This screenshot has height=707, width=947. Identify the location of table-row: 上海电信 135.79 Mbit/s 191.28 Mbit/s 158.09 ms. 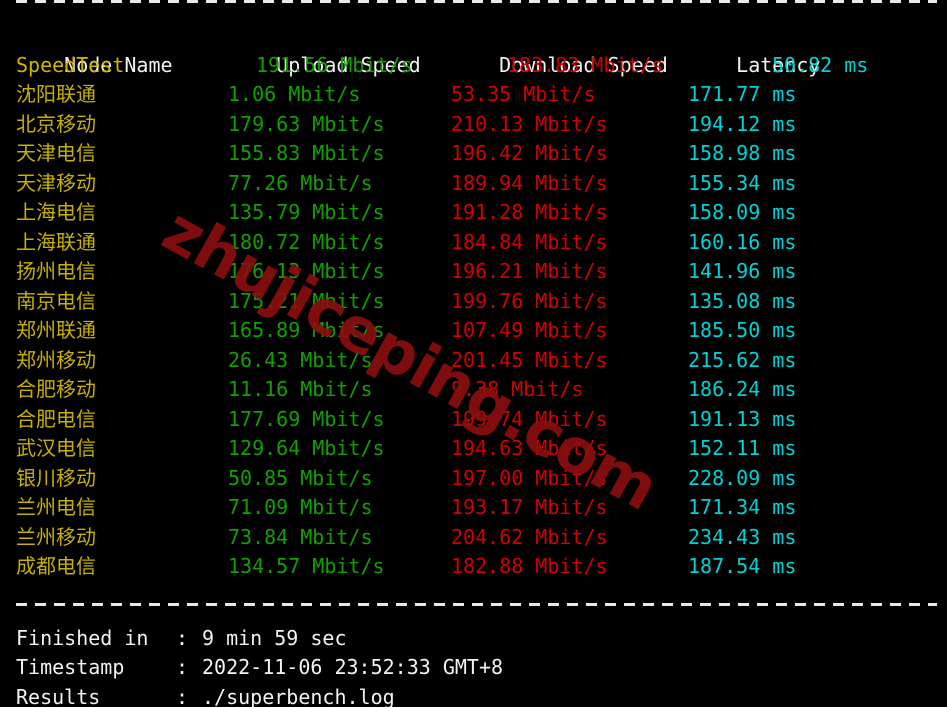
(473, 213).